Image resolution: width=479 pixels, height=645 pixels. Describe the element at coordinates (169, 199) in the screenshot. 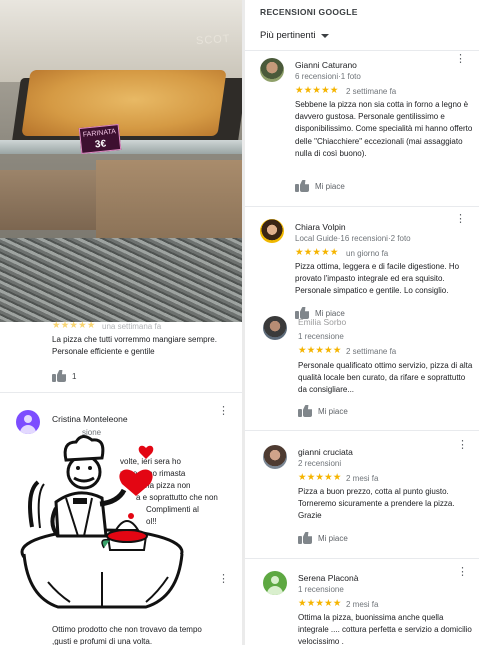

I see `photo-box-right` at that location.